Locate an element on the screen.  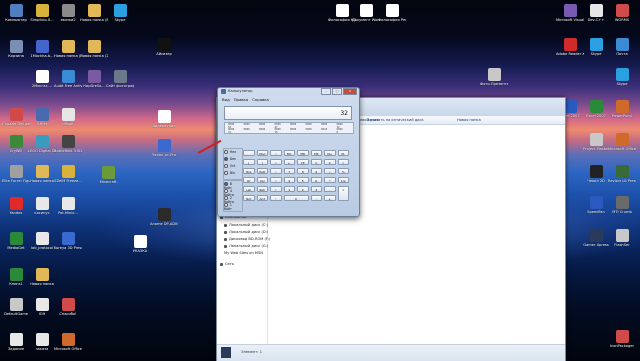
word-size-radio: 4 байта is located at coordinates (231, 193).